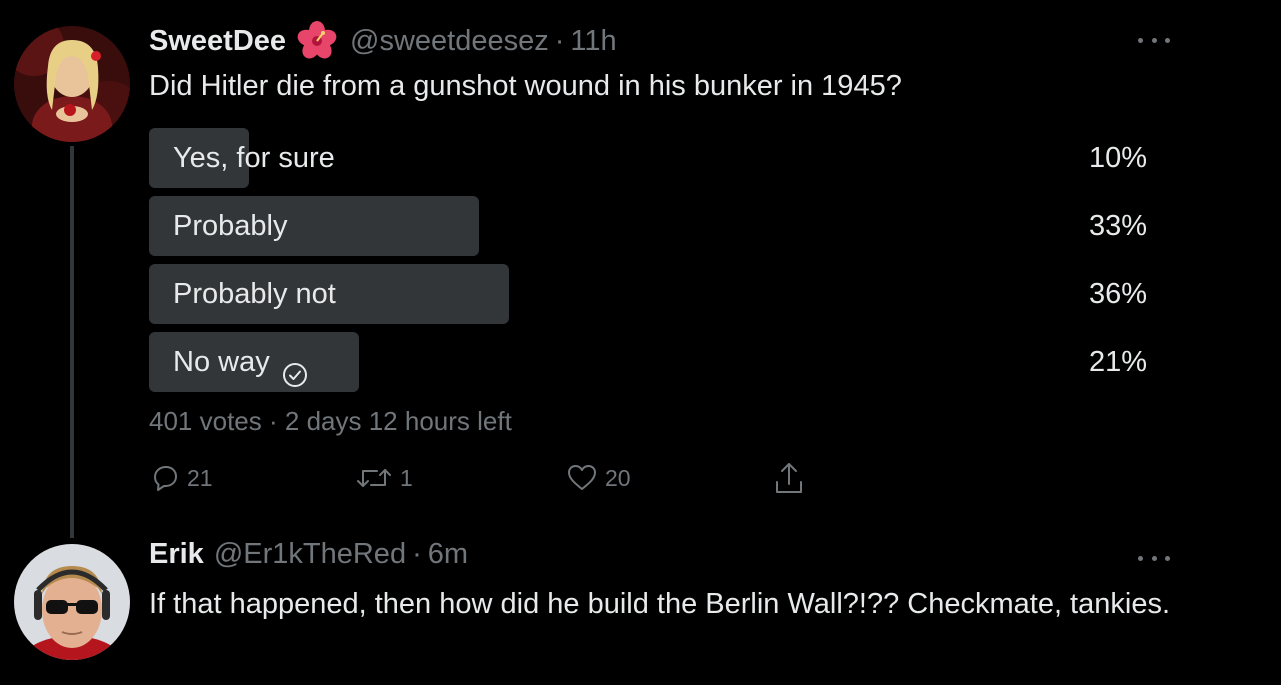  I want to click on poll-option-text: Yes, for sure, so click(254, 158).